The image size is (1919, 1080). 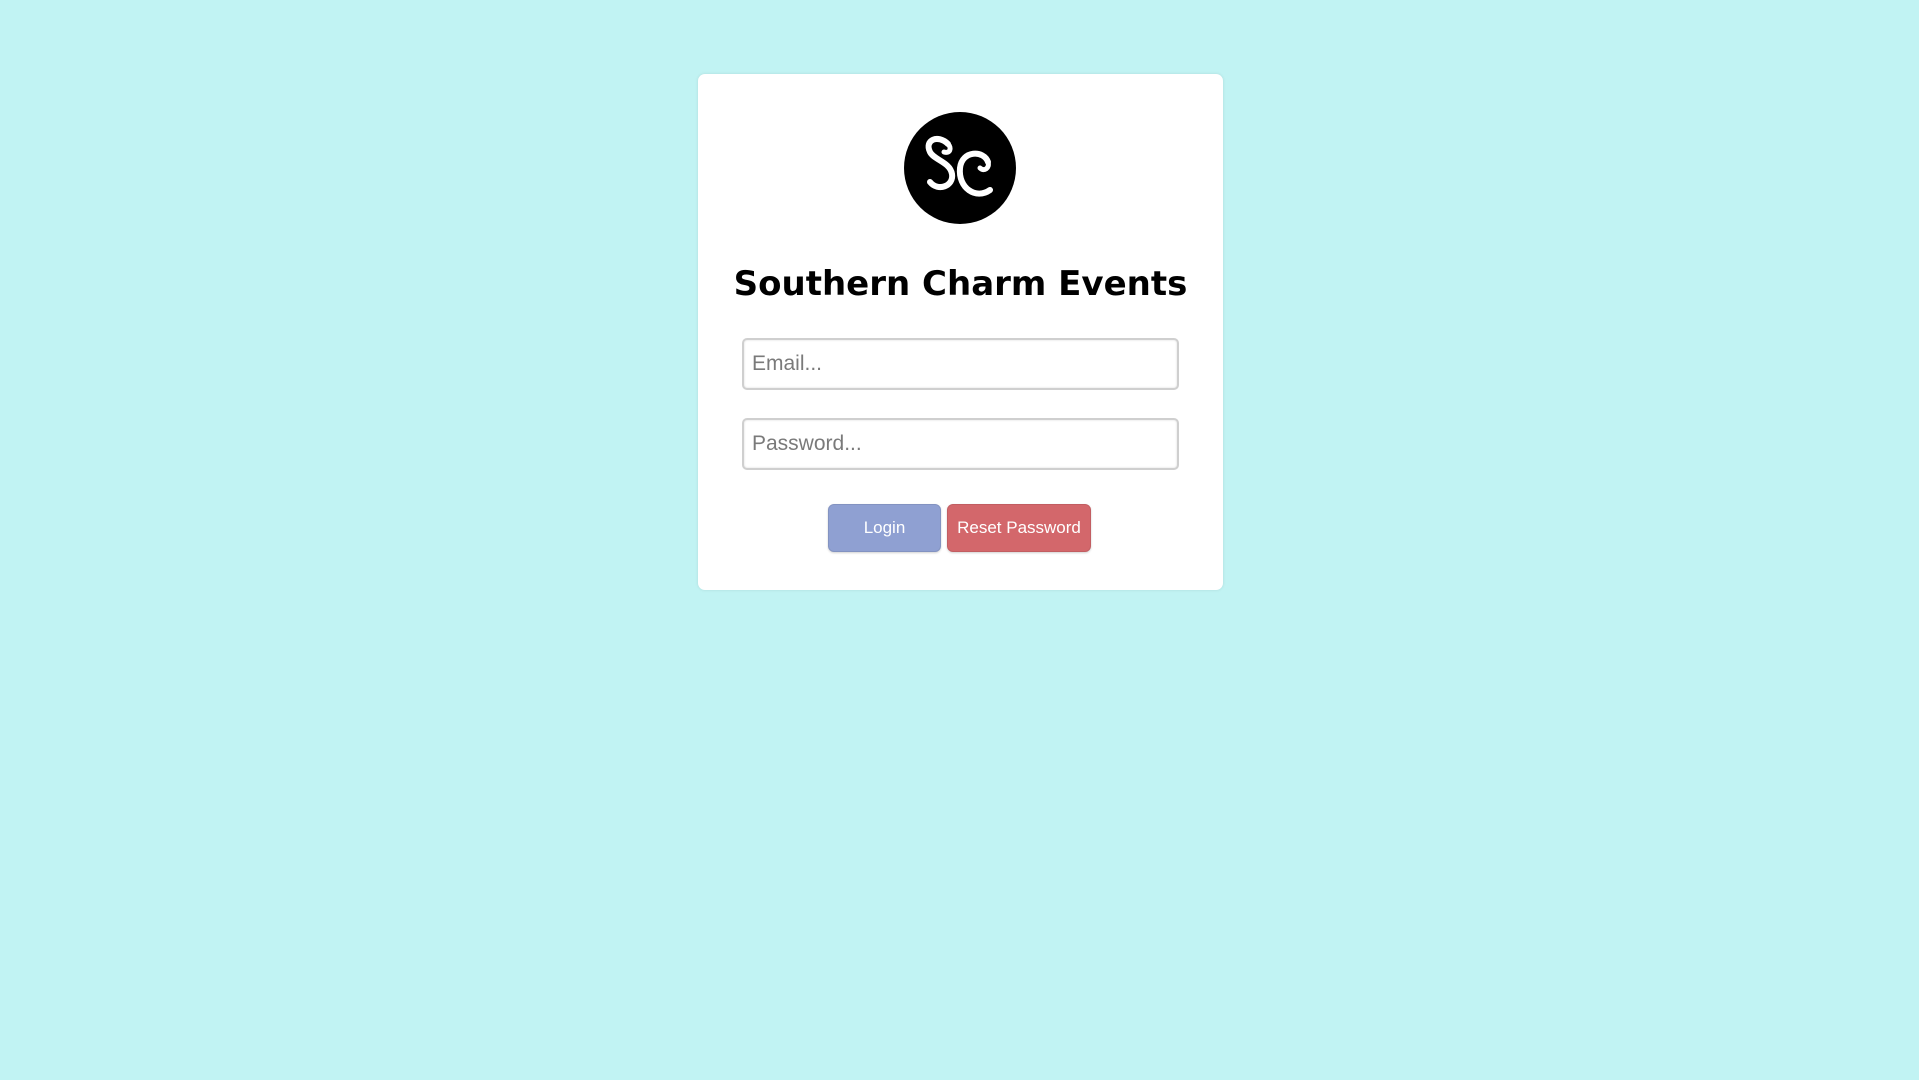 I want to click on page-title: Southern Charm Events, so click(x=960, y=284).